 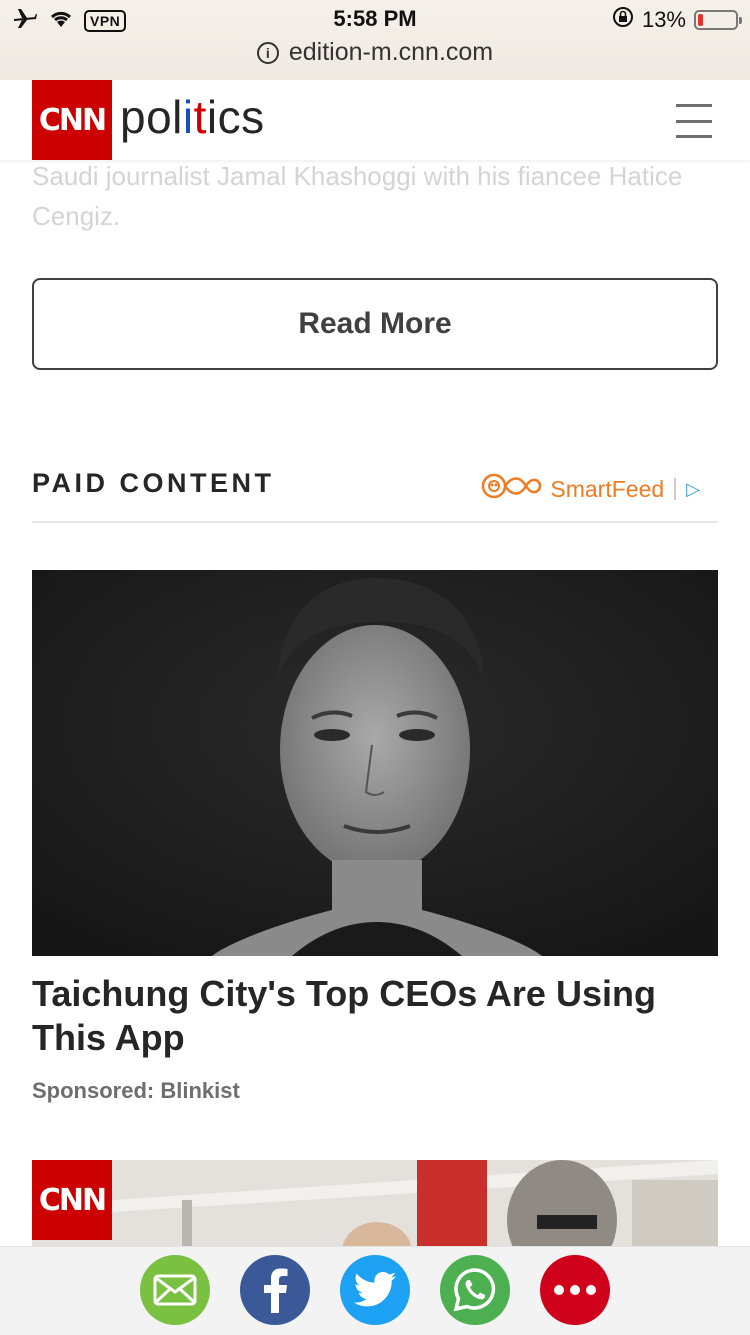 I want to click on hamburger-menu-icon, so click(x=694, y=121).